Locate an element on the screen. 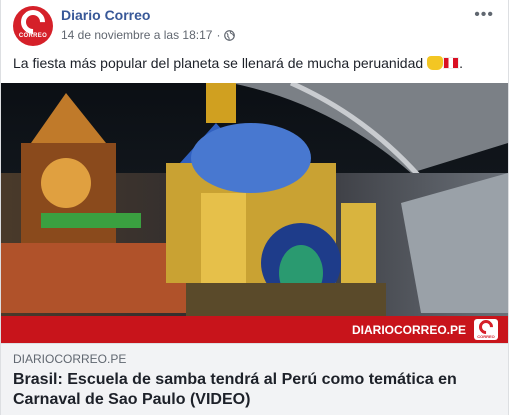 The width and height of the screenshot is (509, 415). banner-logo: CORREO is located at coordinates (486, 328).